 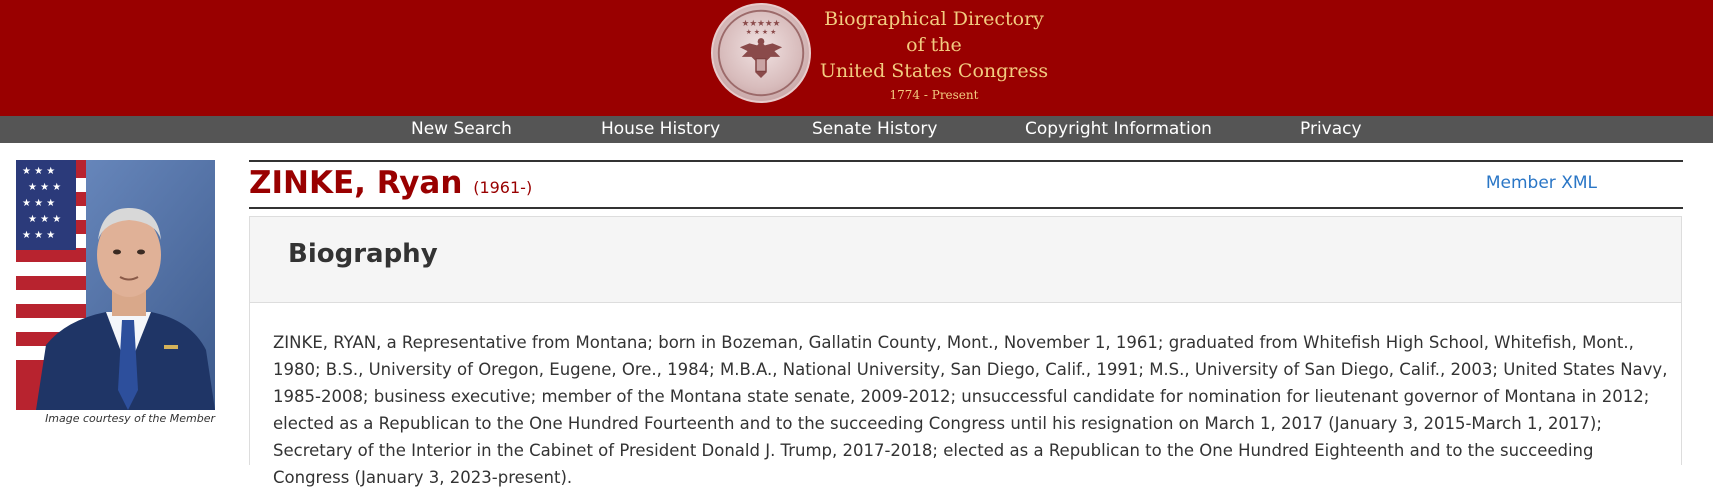 I want to click on nav-senate-history: Senate History, so click(x=874, y=129).